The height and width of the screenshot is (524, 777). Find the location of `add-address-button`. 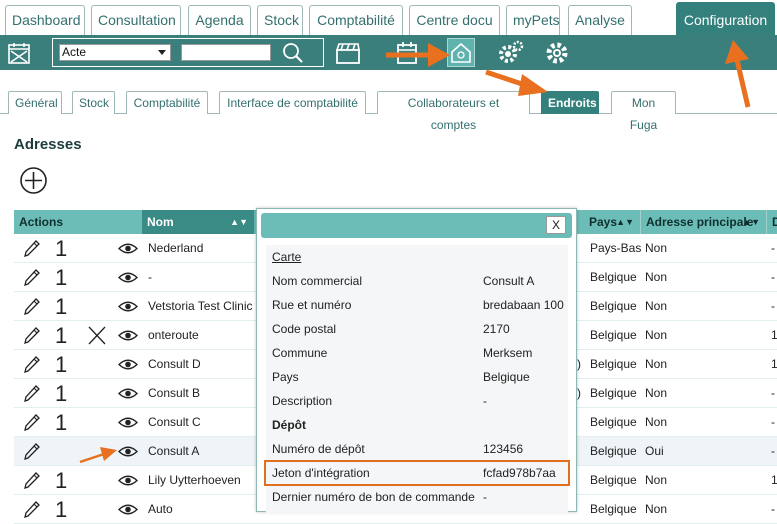

add-address-button is located at coordinates (33, 180).